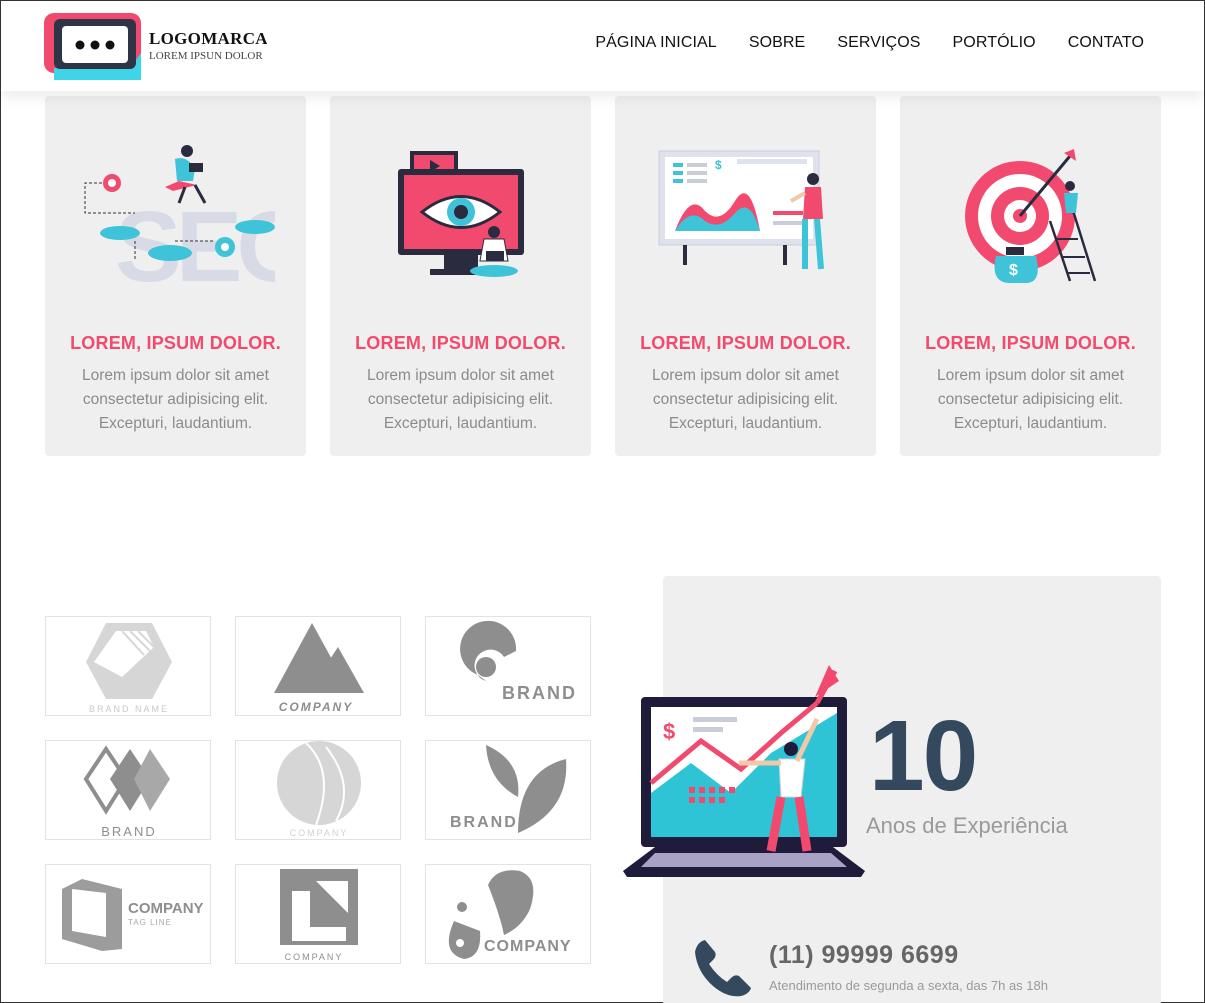 The width and height of the screenshot is (1205, 1003). I want to click on drop-company-logo: COMPANY, so click(510, 914).